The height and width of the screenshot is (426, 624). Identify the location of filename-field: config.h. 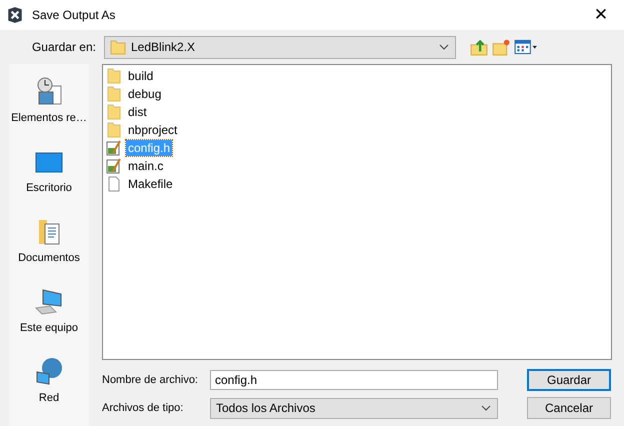
(354, 380).